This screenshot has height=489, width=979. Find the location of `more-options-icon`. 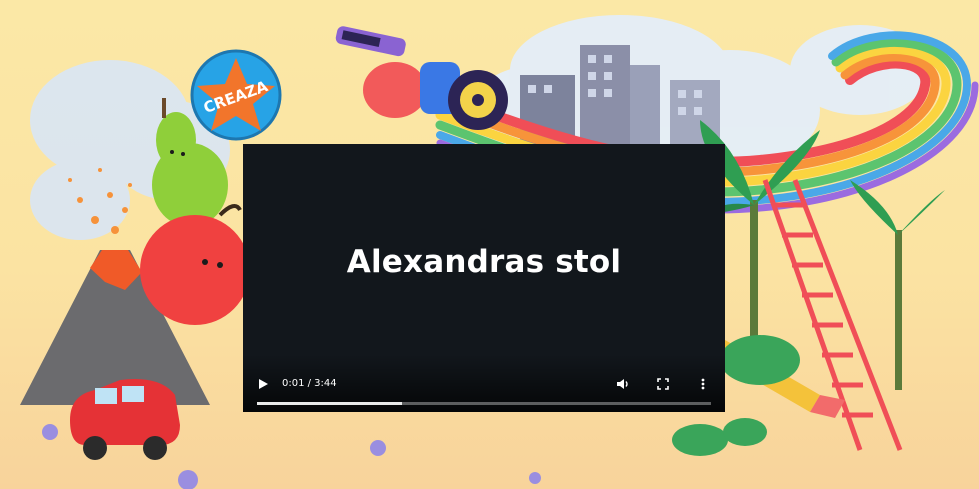

more-options-icon is located at coordinates (703, 384).